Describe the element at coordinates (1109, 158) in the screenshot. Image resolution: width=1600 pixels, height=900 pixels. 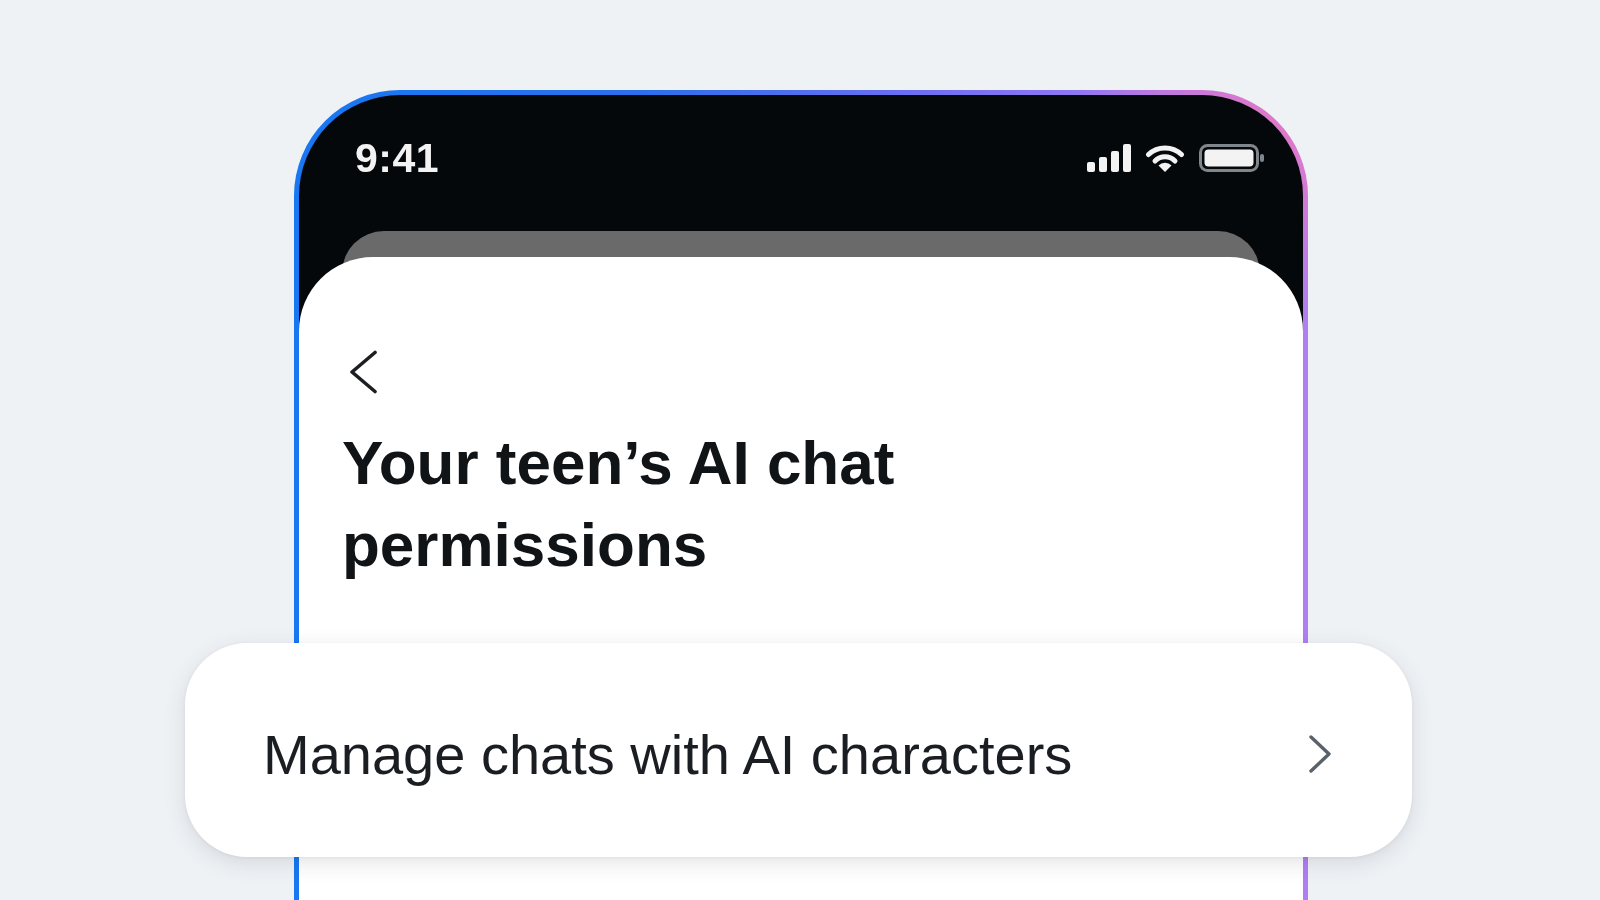
I see `signal-icon` at that location.